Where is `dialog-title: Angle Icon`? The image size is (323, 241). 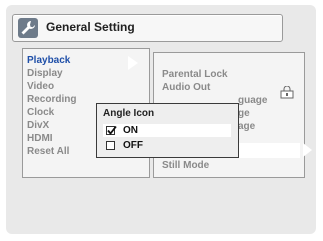 dialog-title: Angle Icon is located at coordinates (129, 113).